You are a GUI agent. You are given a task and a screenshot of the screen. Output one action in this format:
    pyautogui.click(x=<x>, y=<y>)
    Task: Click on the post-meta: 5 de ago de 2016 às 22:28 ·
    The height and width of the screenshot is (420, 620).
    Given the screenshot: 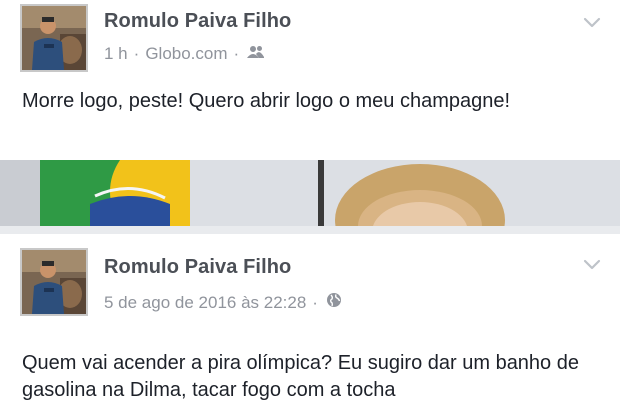 What is the action you would take?
    pyautogui.click(x=223, y=302)
    